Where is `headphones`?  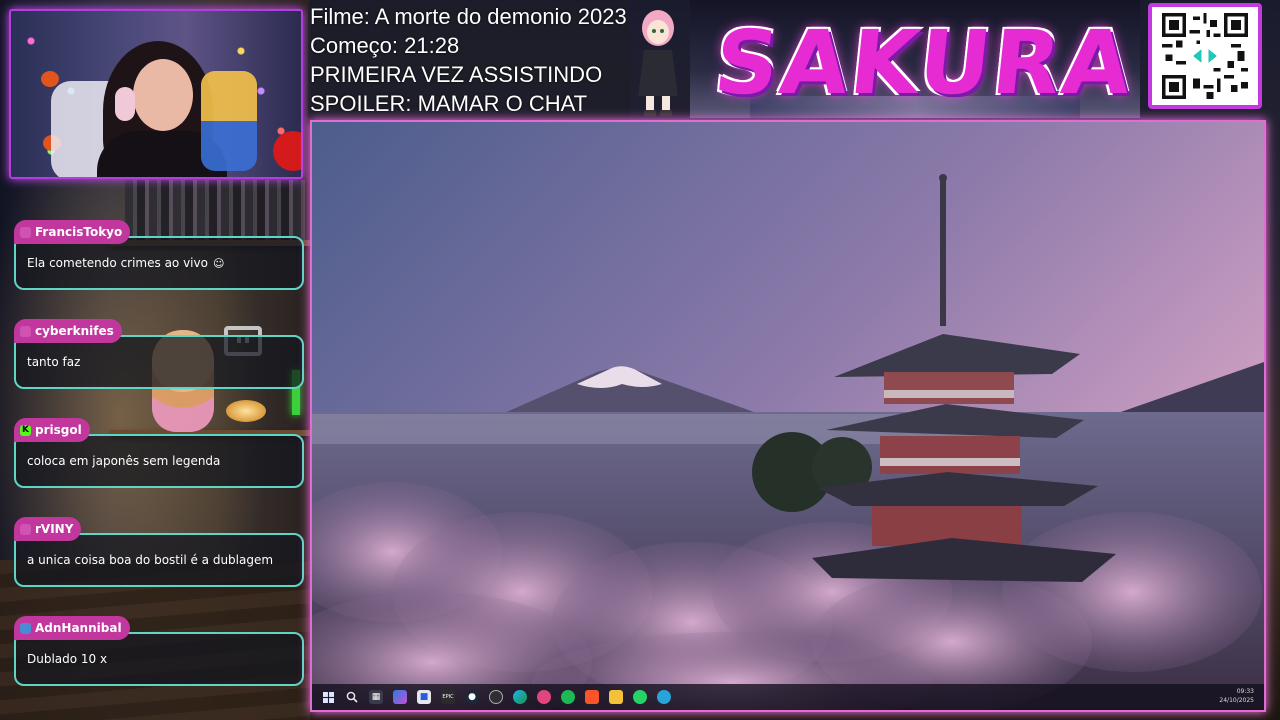 headphones is located at coordinates (125, 104).